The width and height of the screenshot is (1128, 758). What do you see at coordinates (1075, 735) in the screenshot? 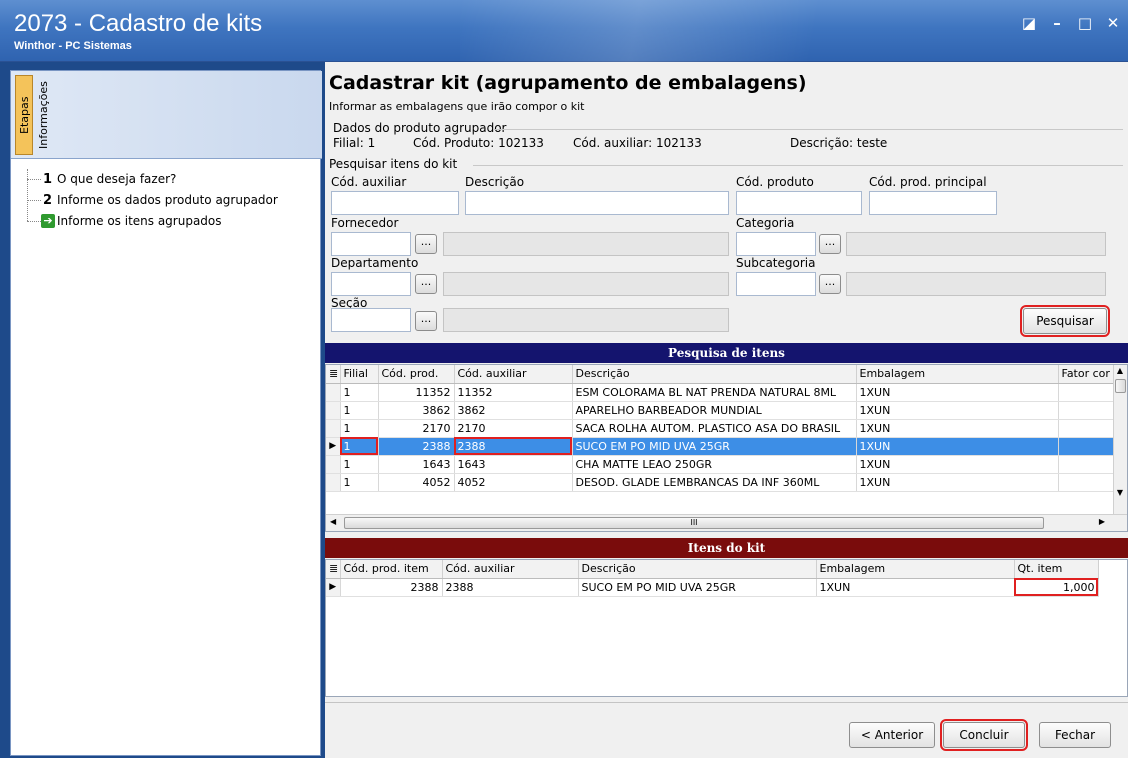
I see `fechar-button: Fechar` at bounding box center [1075, 735].